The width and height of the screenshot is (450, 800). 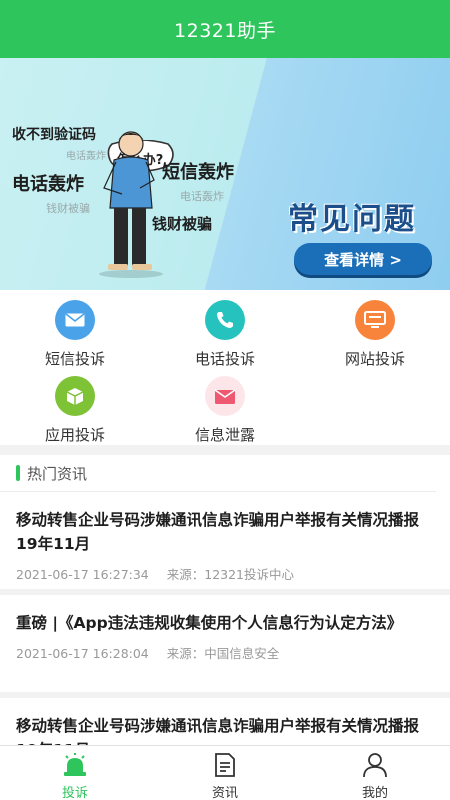 What do you see at coordinates (224, 359) in the screenshot?
I see `phone-complaint-label: 电话投诉` at bounding box center [224, 359].